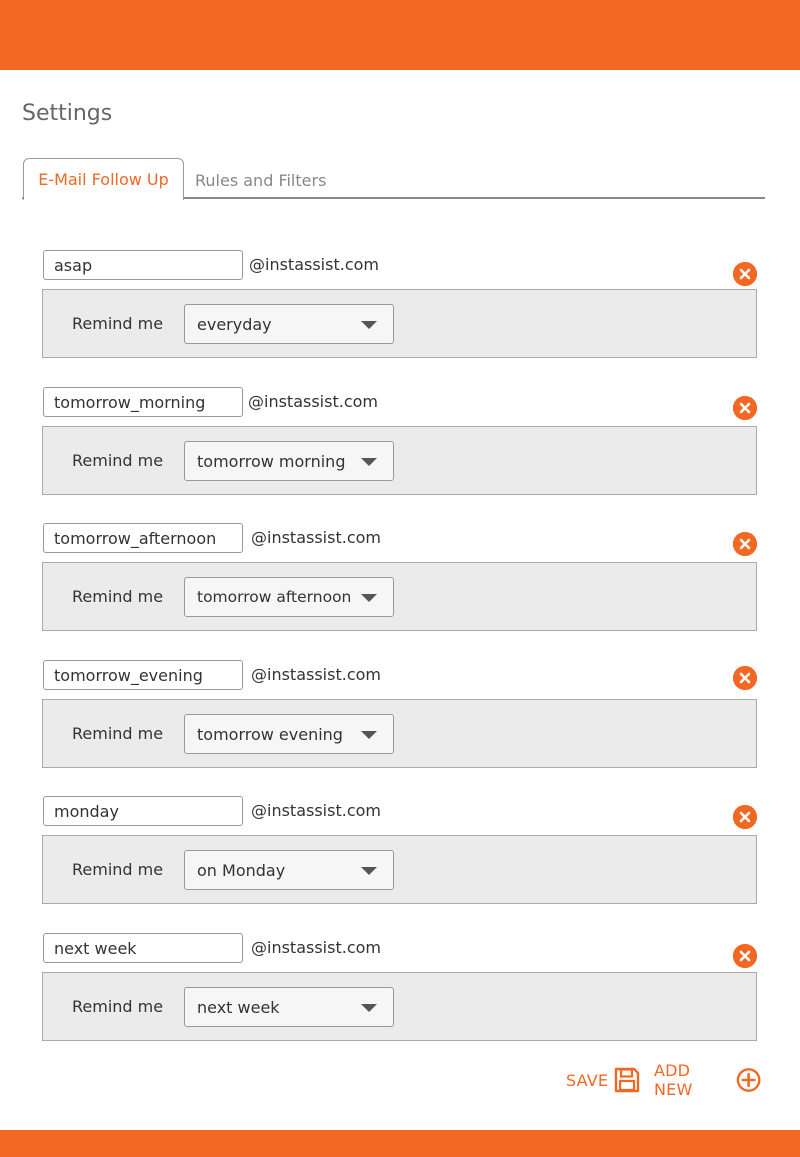  Describe the element at coordinates (274, 597) in the screenshot. I see `remind-select-value: tomorrow afternoon` at that location.